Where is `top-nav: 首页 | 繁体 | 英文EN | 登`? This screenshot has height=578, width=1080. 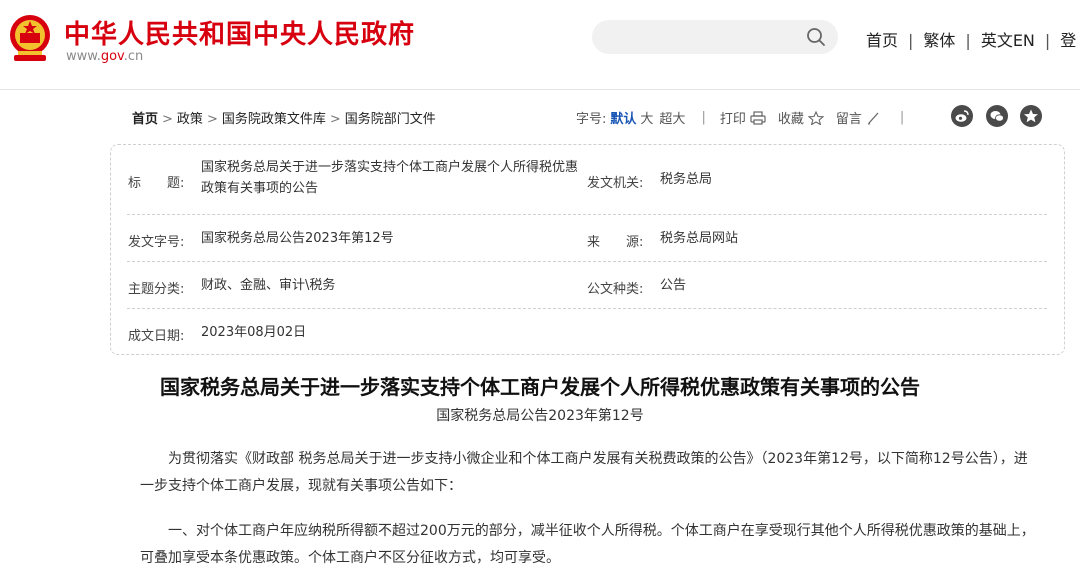
top-nav: 首页 | 繁体 | 英文EN | 登 is located at coordinates (971, 39).